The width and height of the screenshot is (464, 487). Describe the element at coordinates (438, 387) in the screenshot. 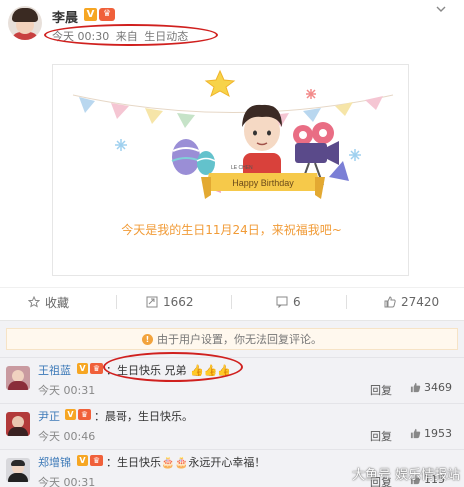

I see `comment-like-count: 3469` at that location.